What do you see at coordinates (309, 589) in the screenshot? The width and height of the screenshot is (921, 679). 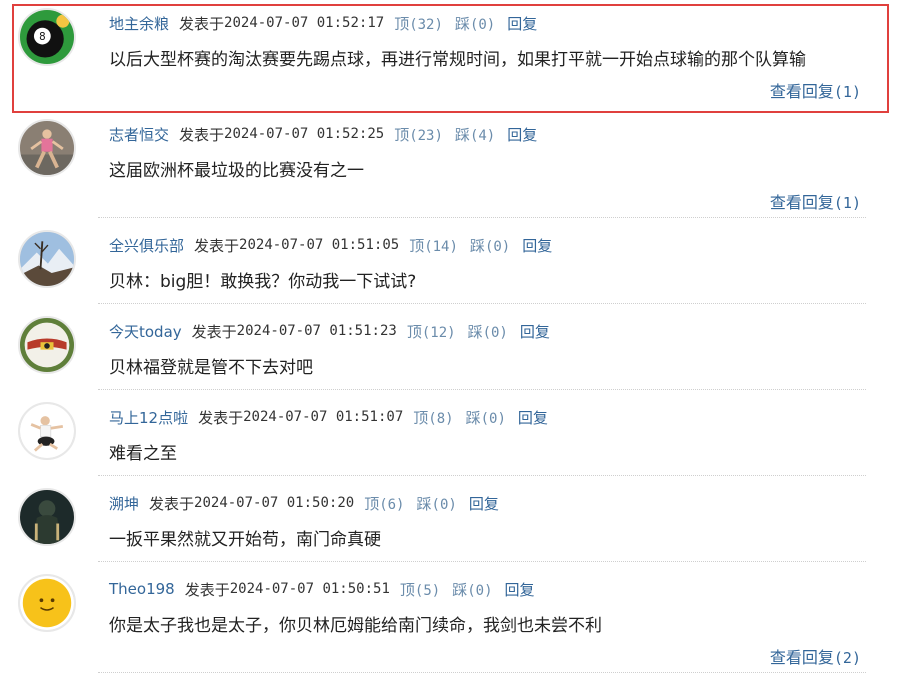 I see `timestamp: 2024-07-07 01:50:51` at bounding box center [309, 589].